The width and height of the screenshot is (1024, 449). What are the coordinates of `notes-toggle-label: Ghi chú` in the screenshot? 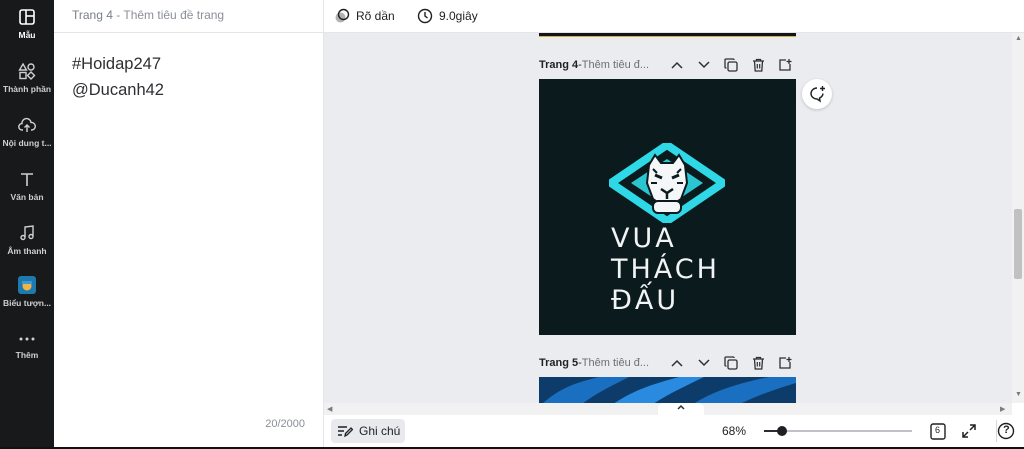 It's located at (380, 431).